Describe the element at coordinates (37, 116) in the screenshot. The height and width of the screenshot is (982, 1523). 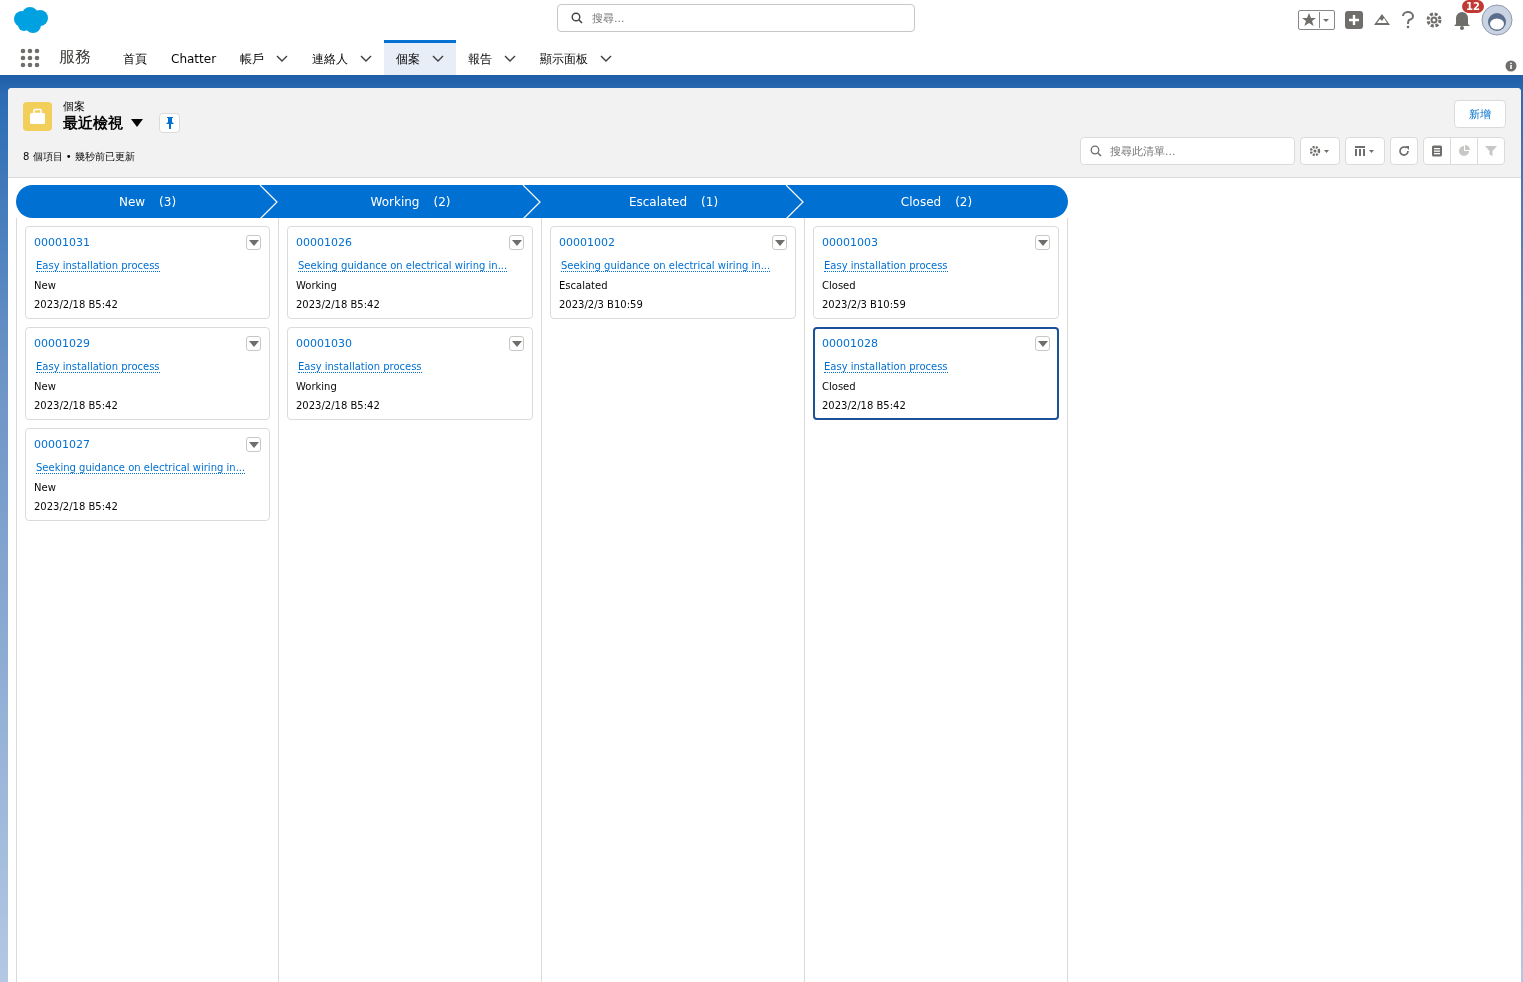
I see `briefcase-icon` at that location.